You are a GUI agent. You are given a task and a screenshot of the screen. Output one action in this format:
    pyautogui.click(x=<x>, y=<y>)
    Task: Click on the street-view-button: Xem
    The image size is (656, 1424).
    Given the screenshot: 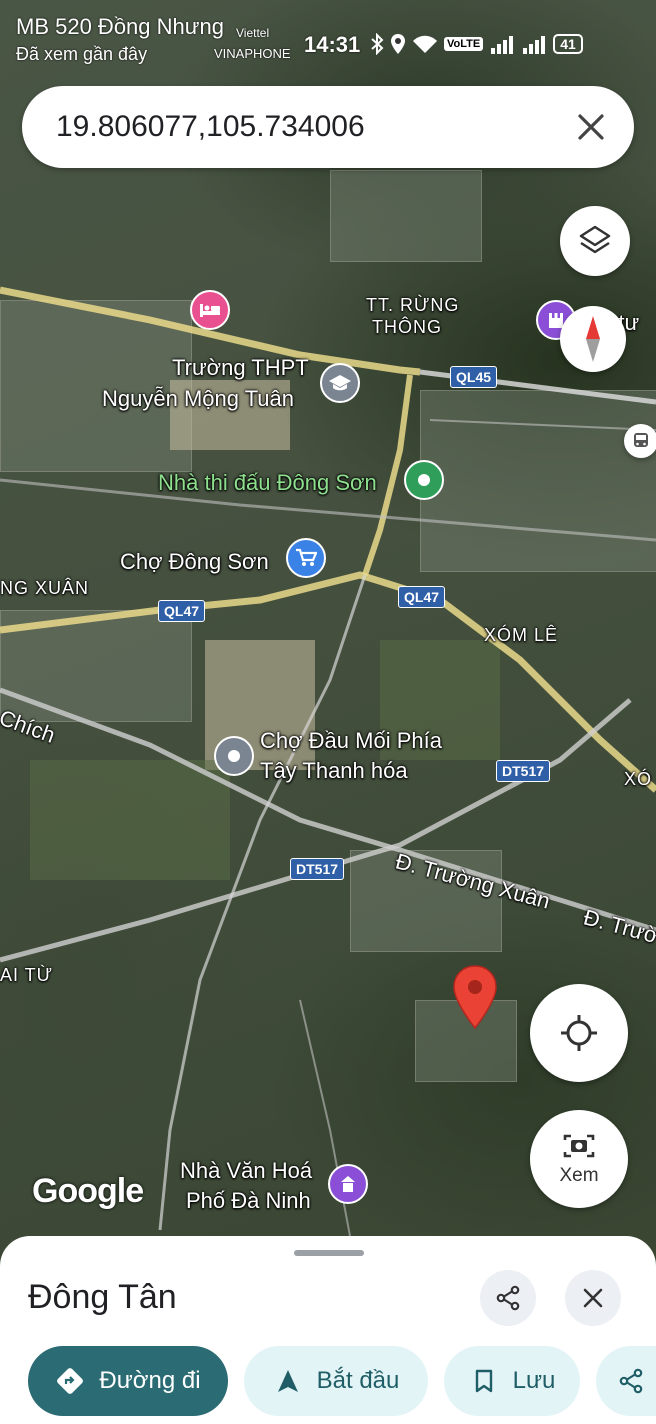 What is the action you would take?
    pyautogui.click(x=579, y=1159)
    